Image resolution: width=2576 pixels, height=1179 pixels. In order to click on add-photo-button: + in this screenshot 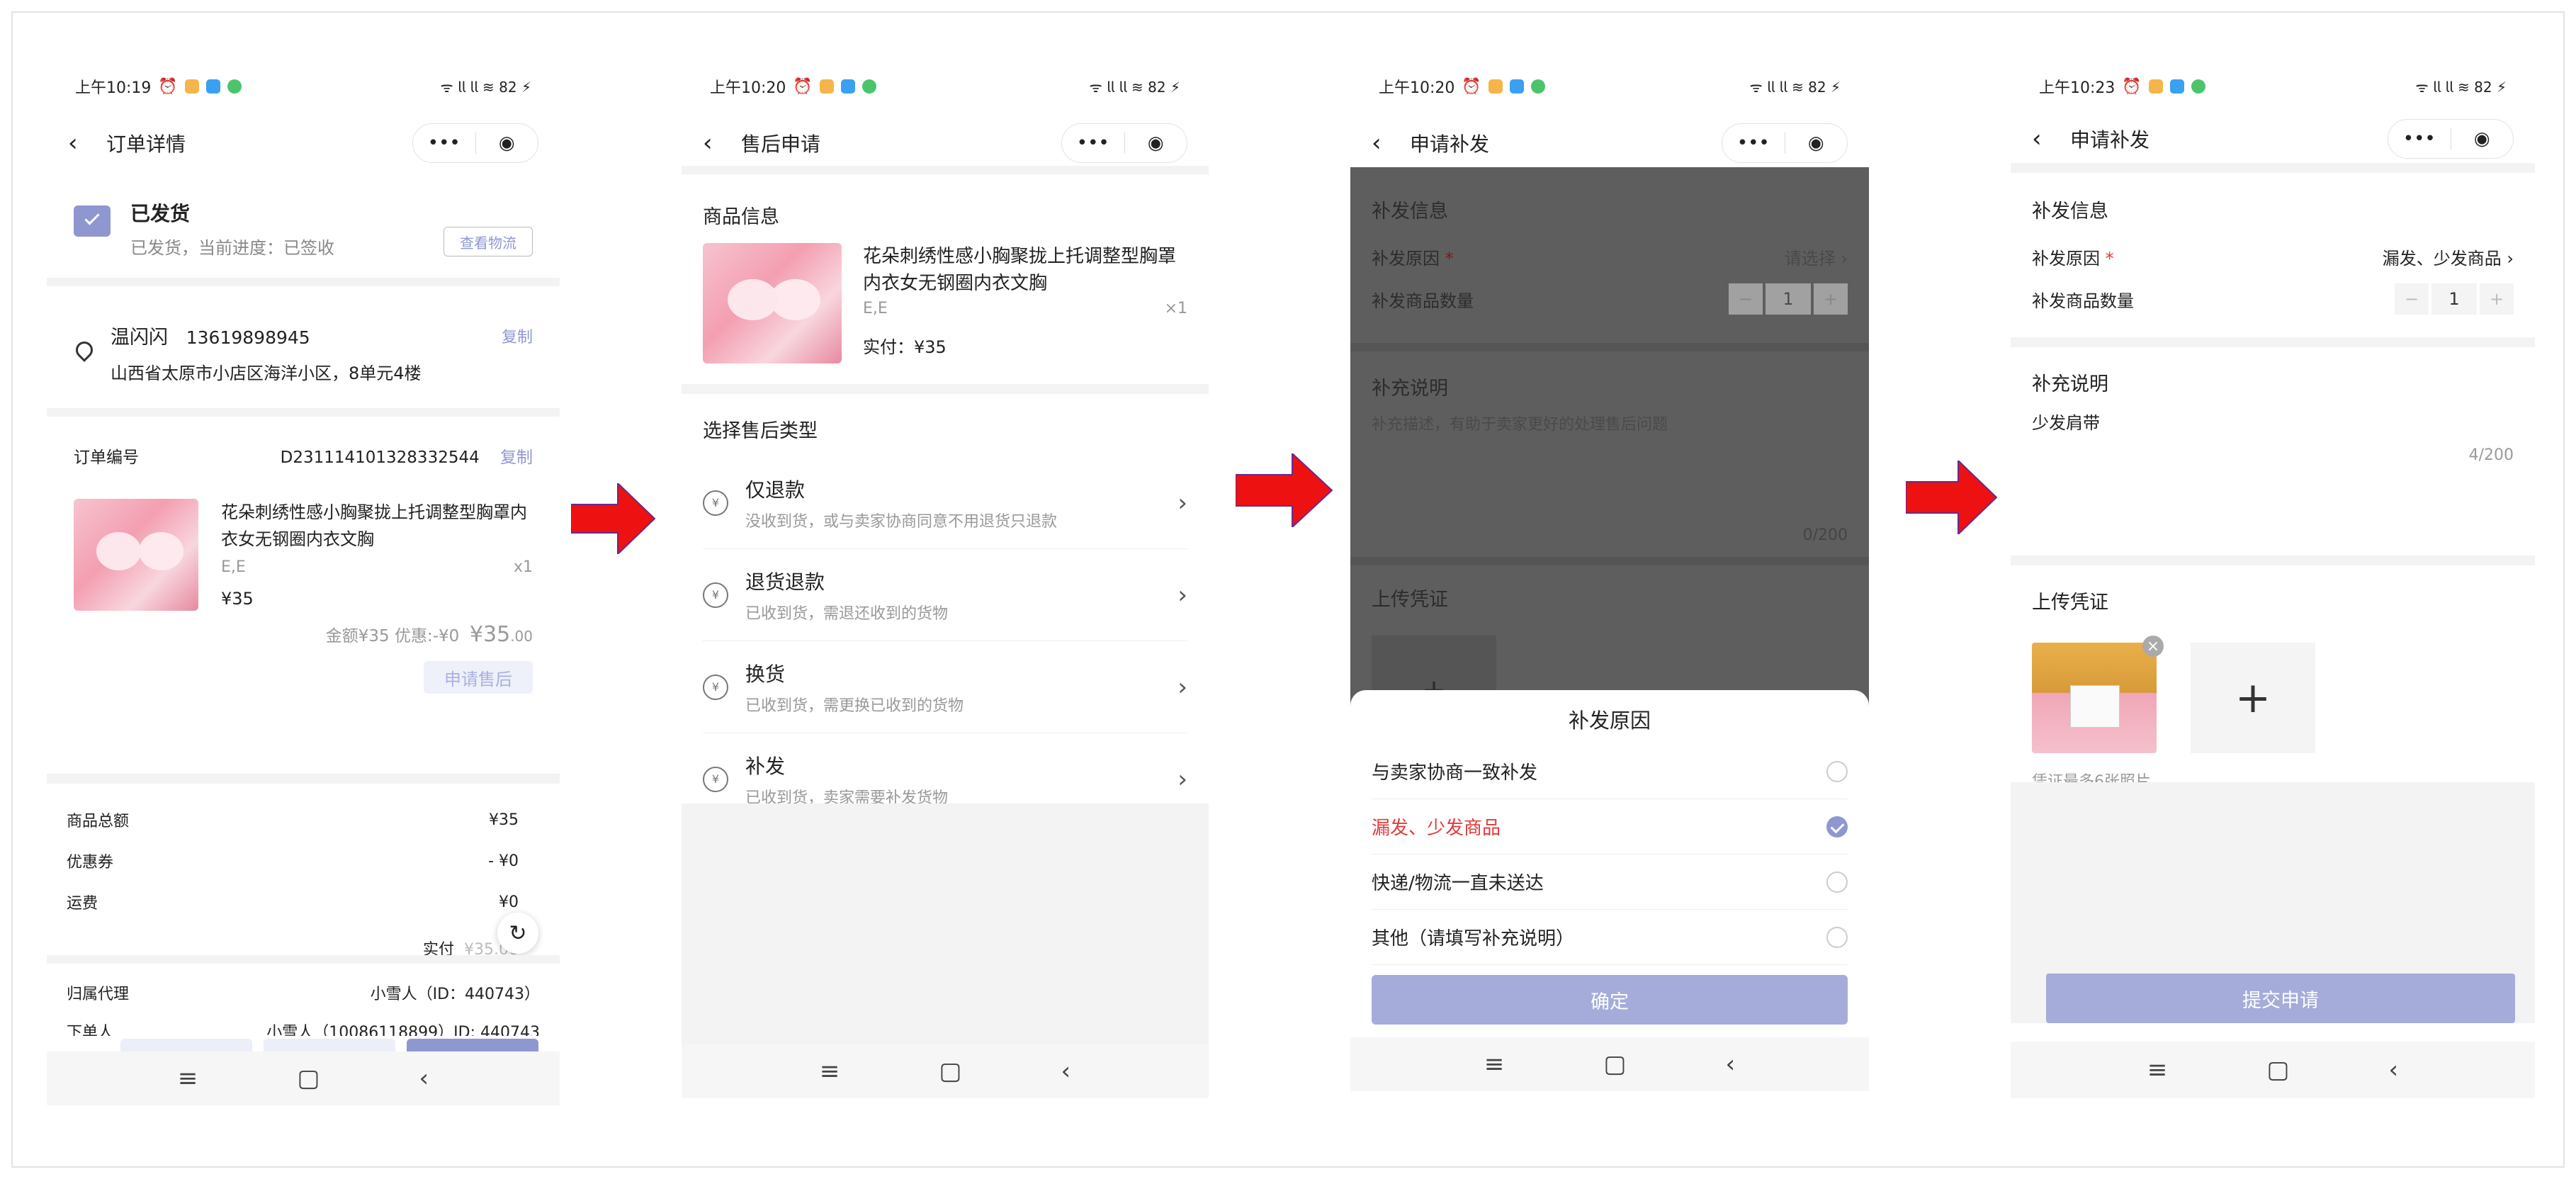, I will do `click(2253, 698)`.